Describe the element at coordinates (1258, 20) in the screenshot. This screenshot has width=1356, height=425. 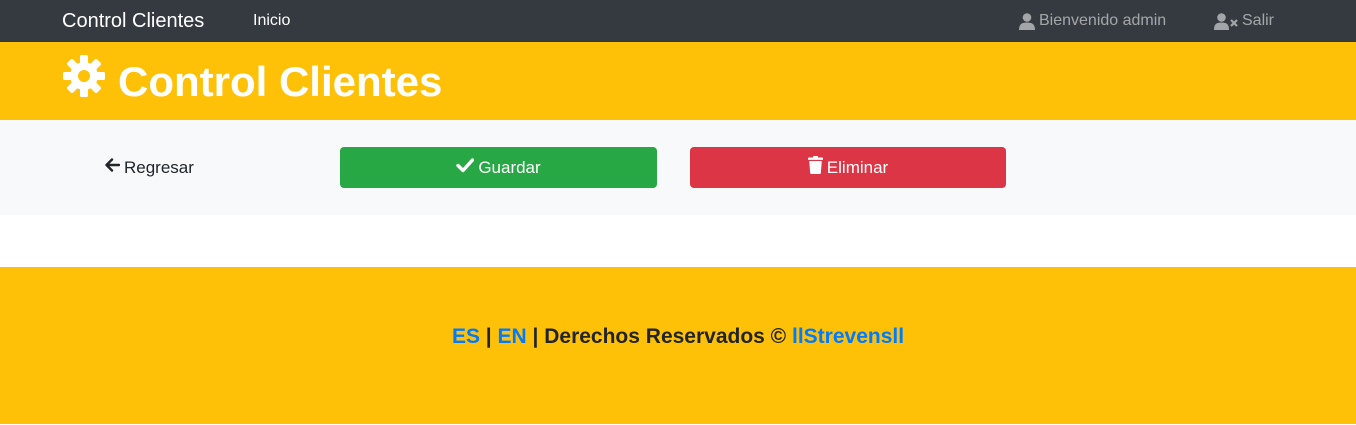
I see `logout-label: Salir` at that location.